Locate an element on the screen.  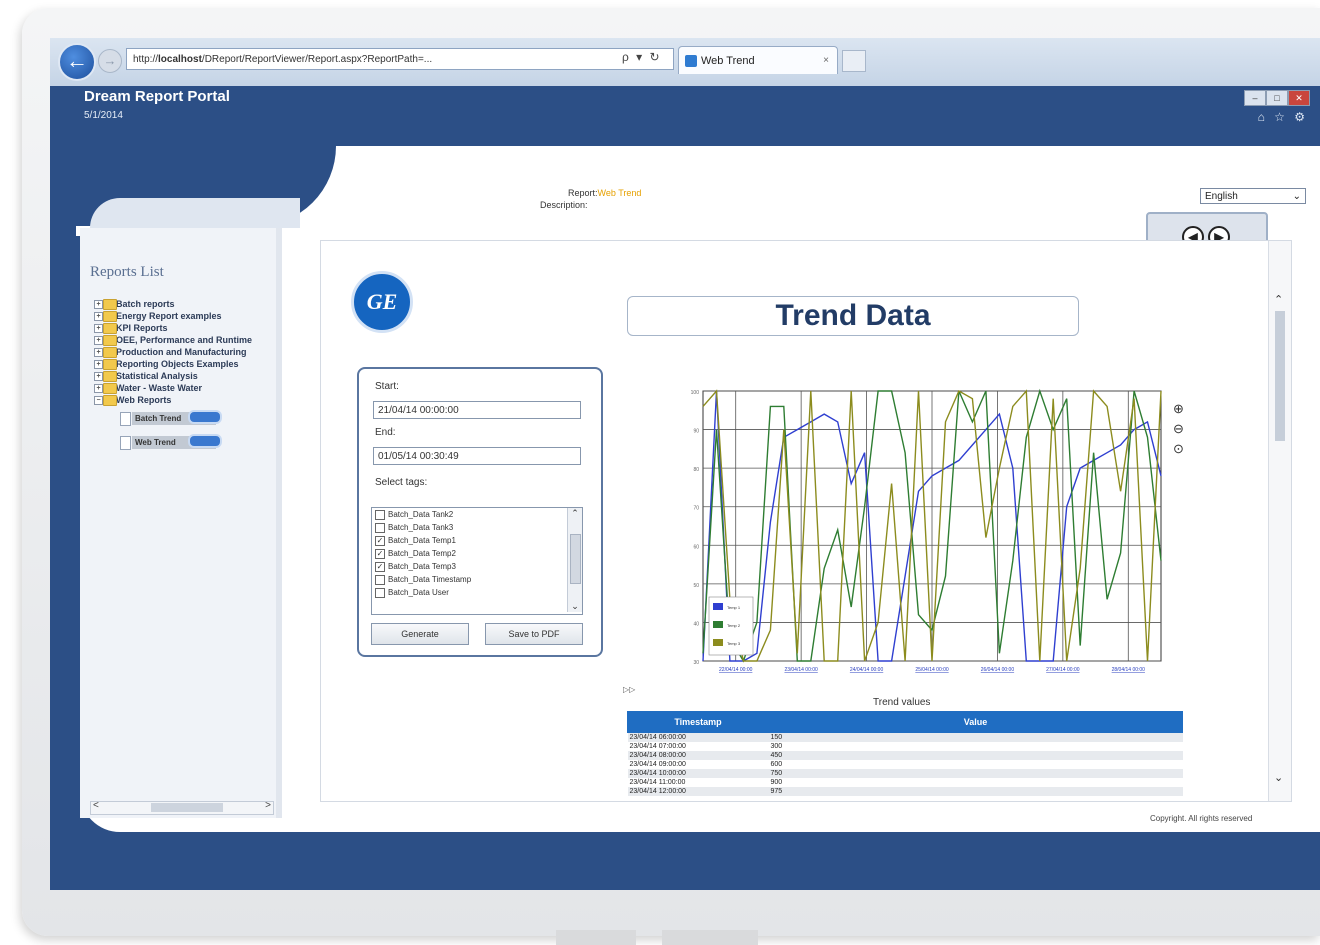
tree-item-batch-reports: + Batch reports is located at coordinates (189, 304).